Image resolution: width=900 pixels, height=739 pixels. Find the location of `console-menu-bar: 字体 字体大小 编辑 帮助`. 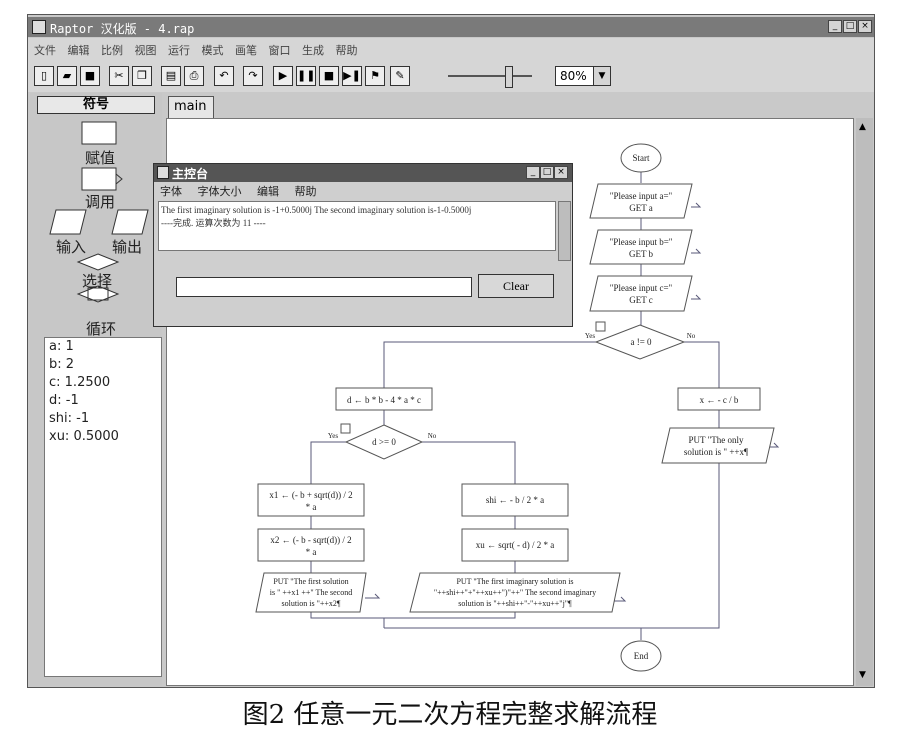

console-menu-bar: 字体 字体大小 编辑 帮助 is located at coordinates (244, 191).